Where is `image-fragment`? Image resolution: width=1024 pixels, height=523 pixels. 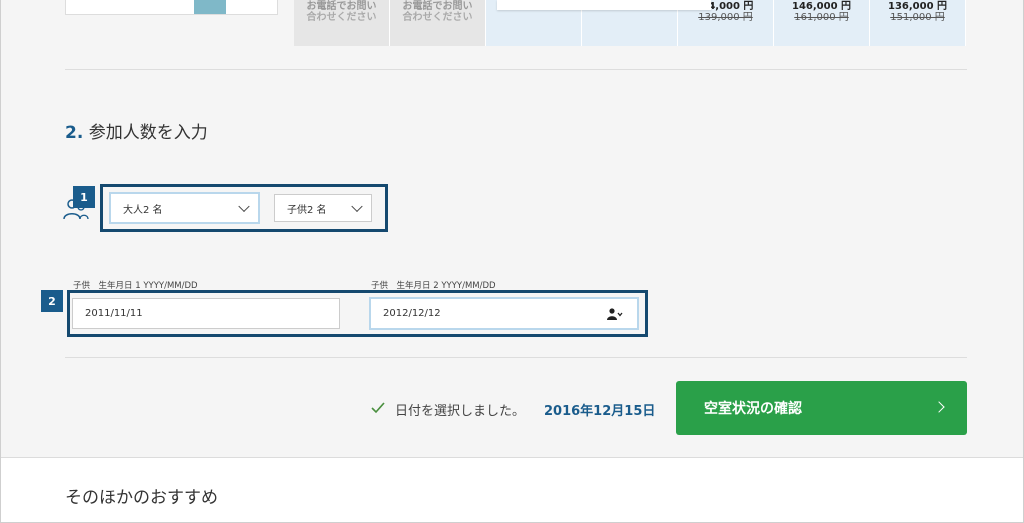
image-fragment is located at coordinates (210, 7).